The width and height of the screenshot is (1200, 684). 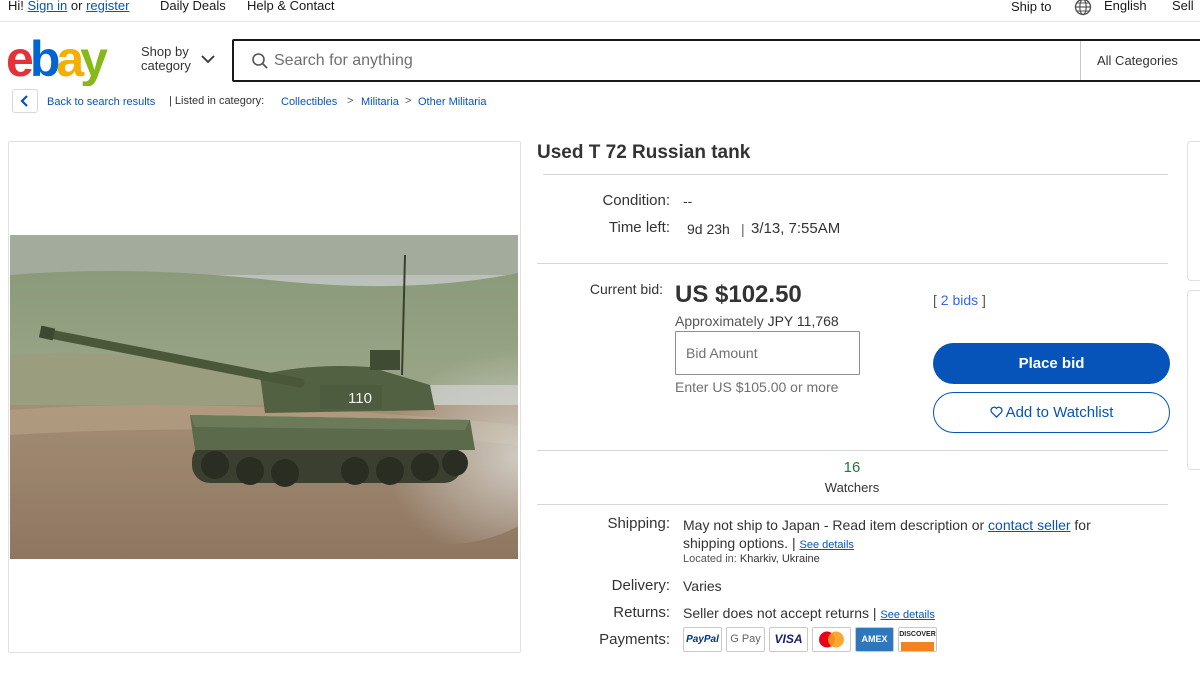 What do you see at coordinates (16, 6) in the screenshot?
I see `greeting-text: Hi!` at bounding box center [16, 6].